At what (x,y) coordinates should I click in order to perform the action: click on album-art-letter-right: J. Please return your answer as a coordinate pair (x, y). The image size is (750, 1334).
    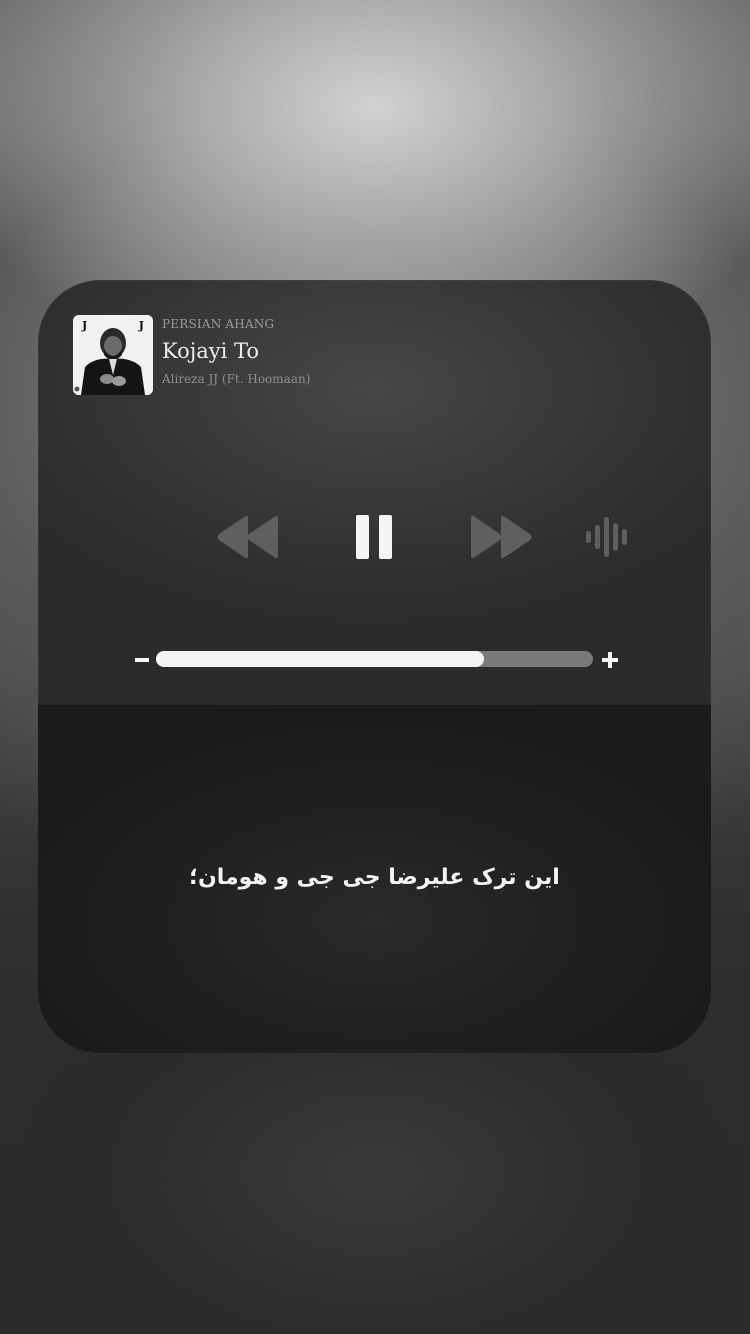
    Looking at the image, I should click on (141, 325).